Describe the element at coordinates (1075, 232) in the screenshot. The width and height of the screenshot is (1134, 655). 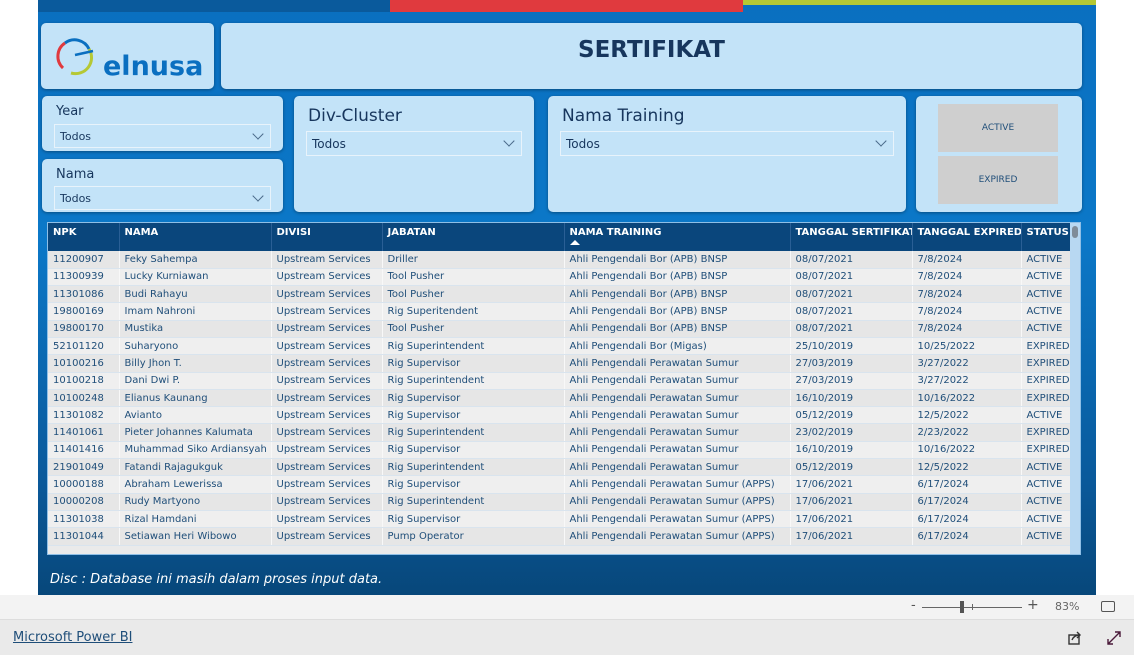
I see `scrollbar-thumb` at that location.